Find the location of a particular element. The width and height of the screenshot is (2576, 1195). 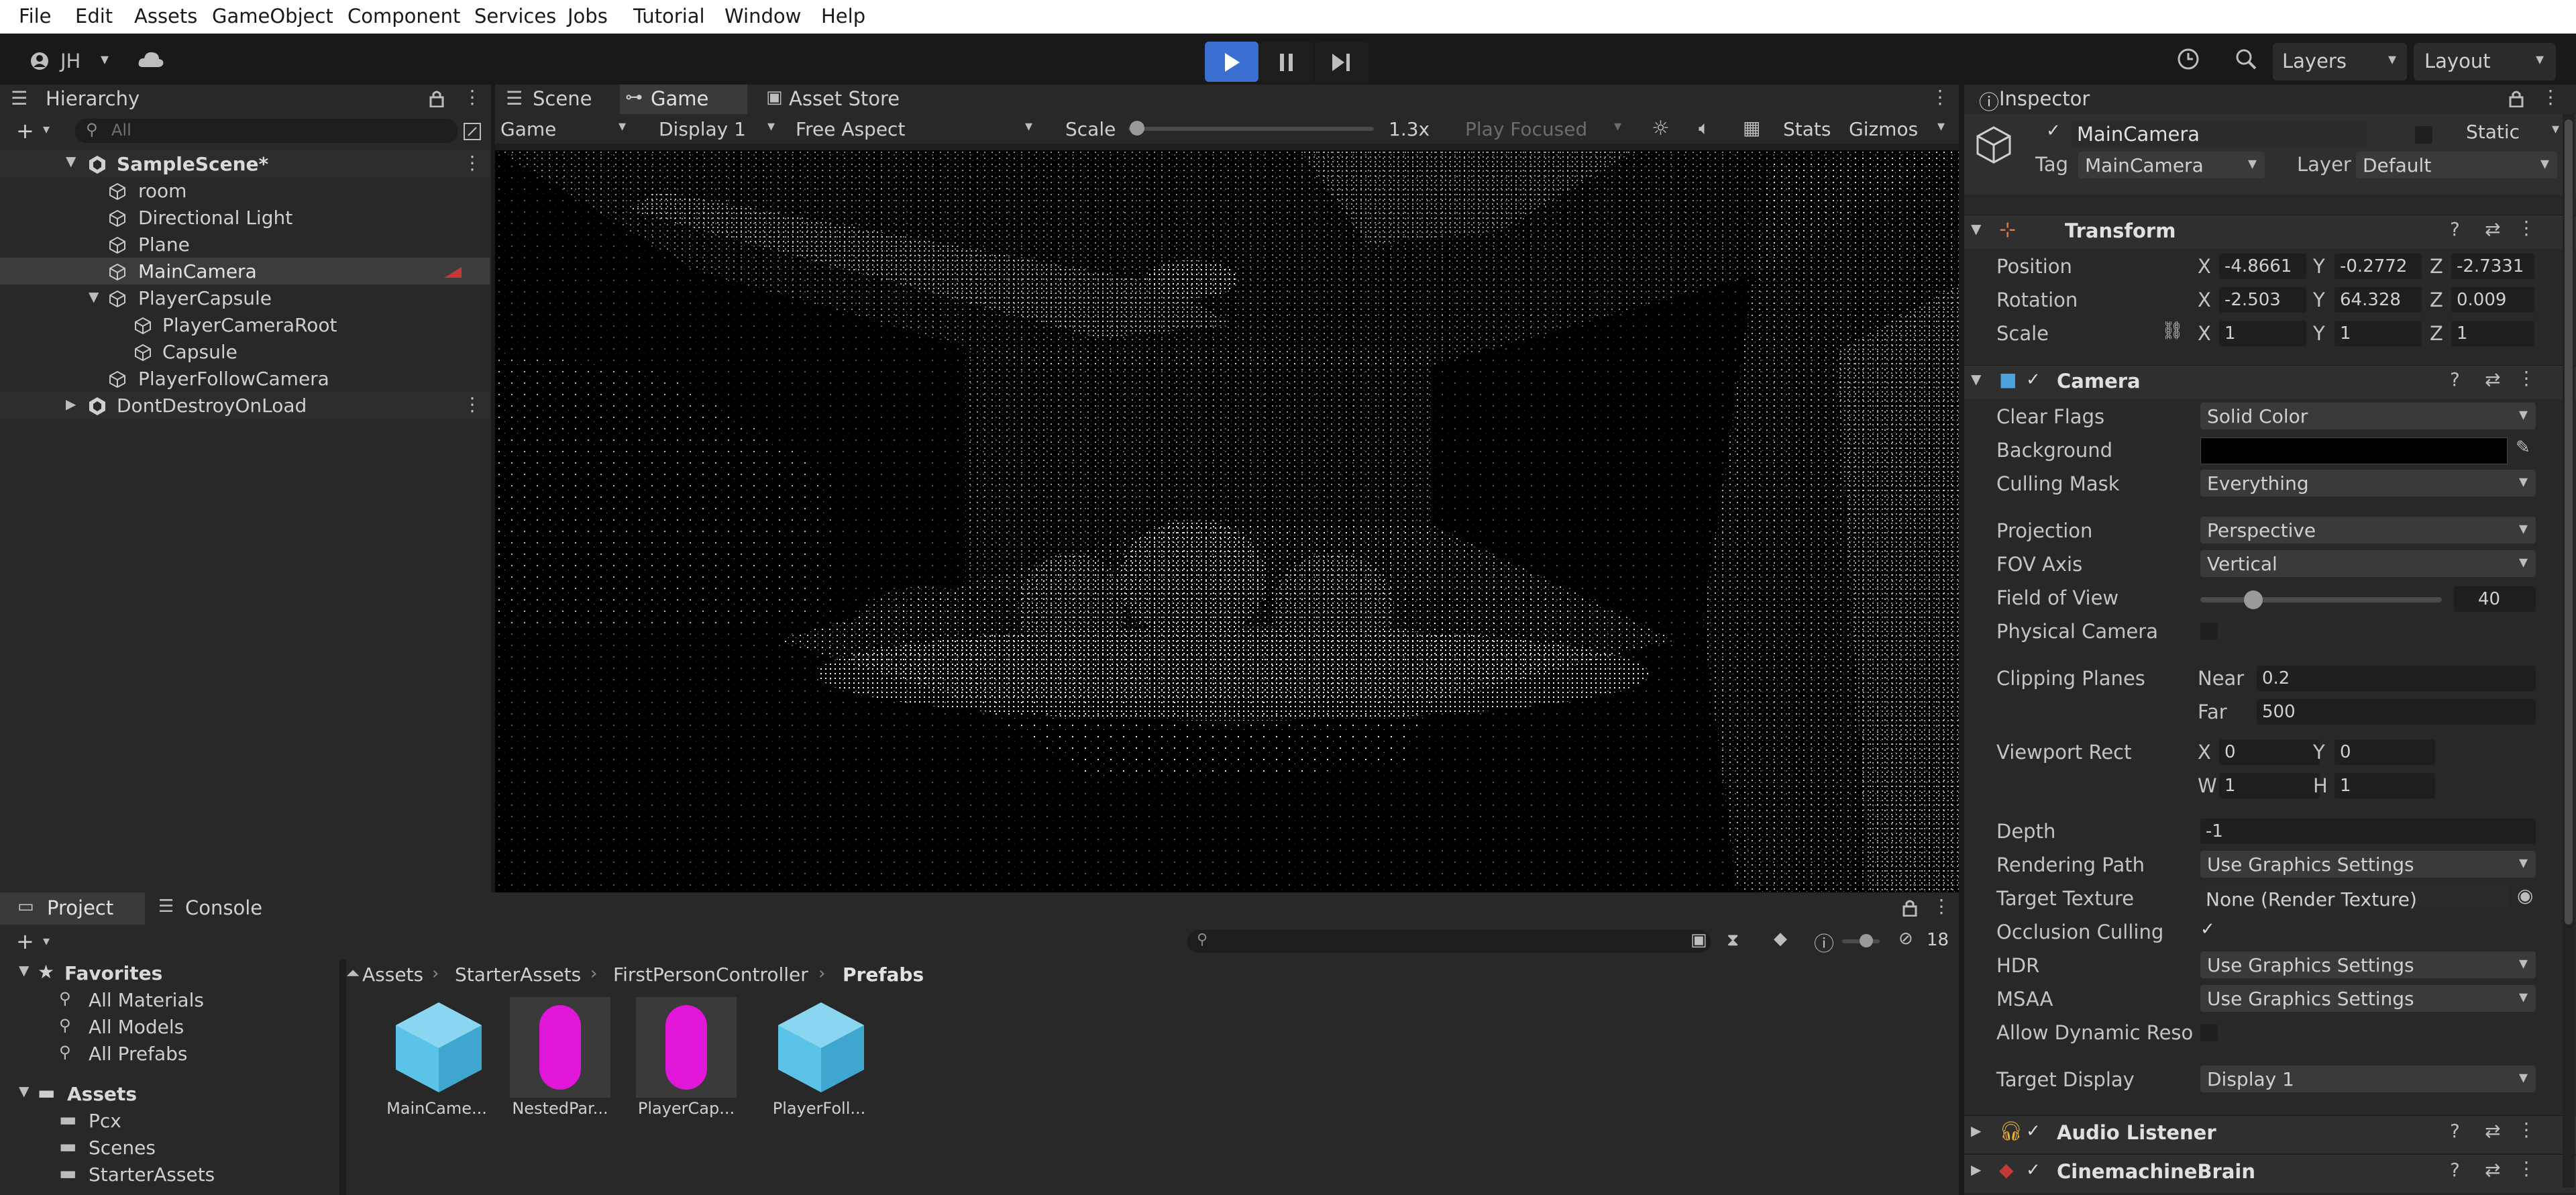

tab-game: ⊶ Game is located at coordinates (683, 99).